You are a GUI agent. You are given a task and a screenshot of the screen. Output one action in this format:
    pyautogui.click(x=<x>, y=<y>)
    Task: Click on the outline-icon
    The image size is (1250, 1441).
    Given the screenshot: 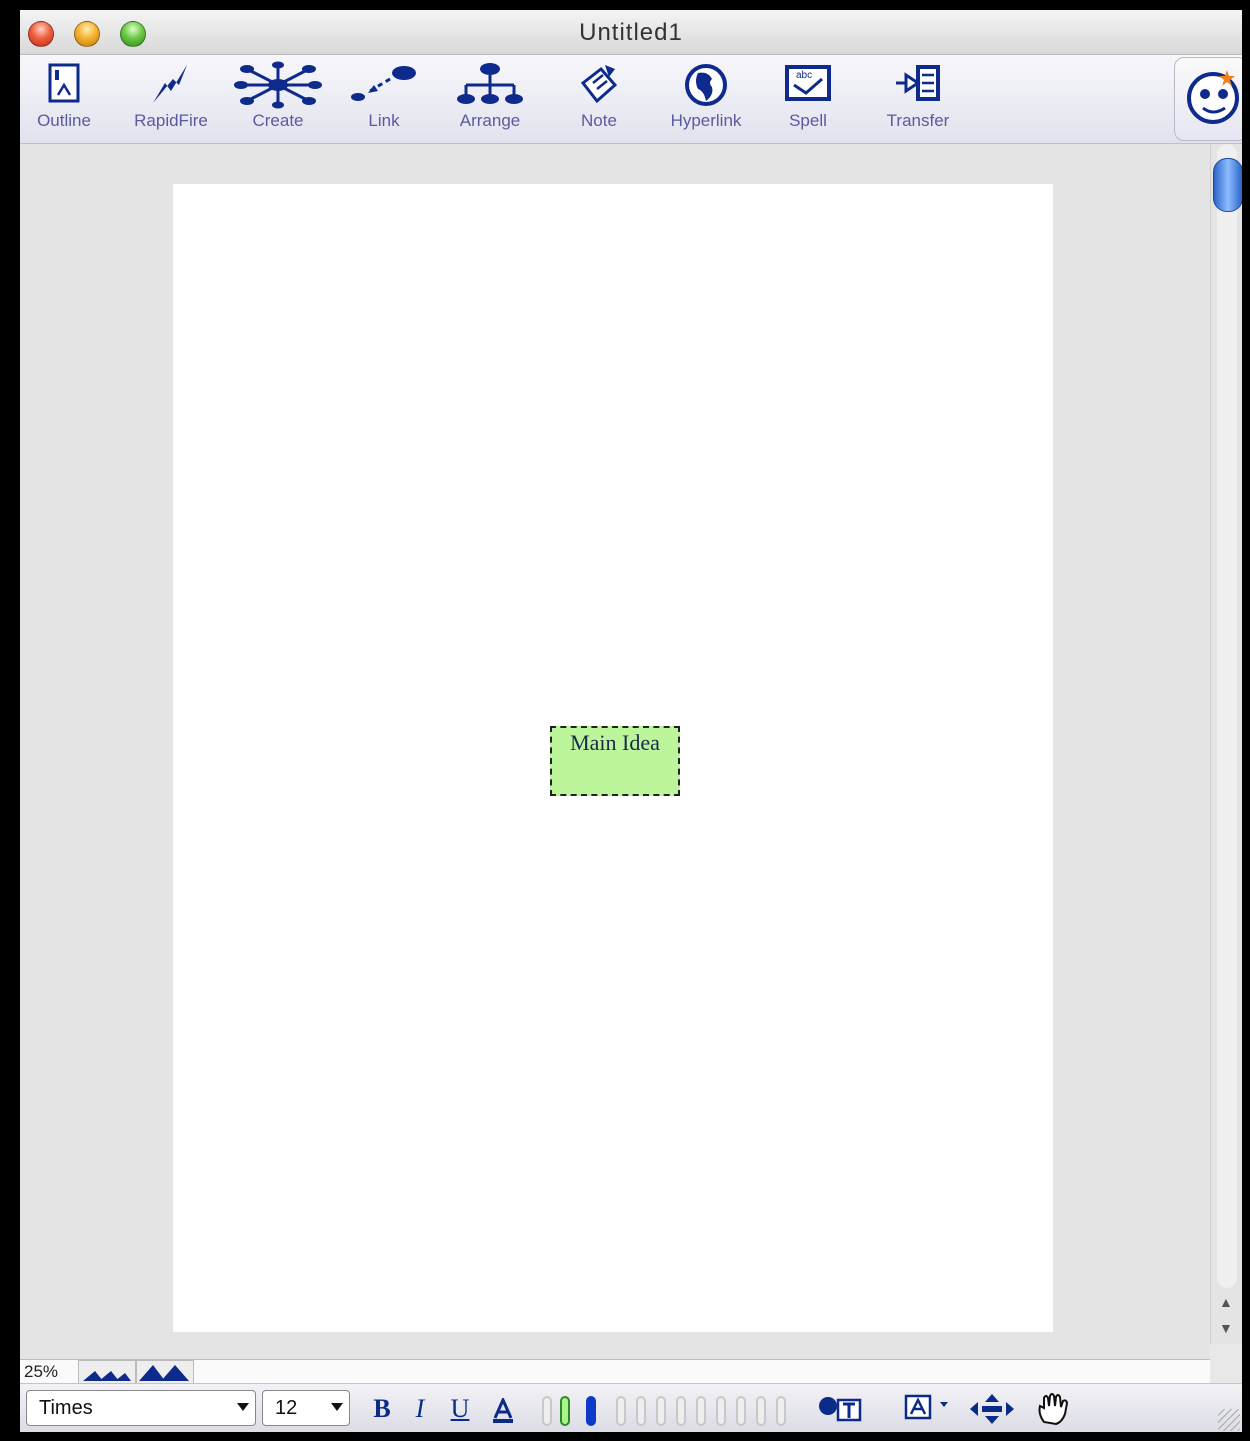 What is the action you would take?
    pyautogui.click(x=64, y=83)
    